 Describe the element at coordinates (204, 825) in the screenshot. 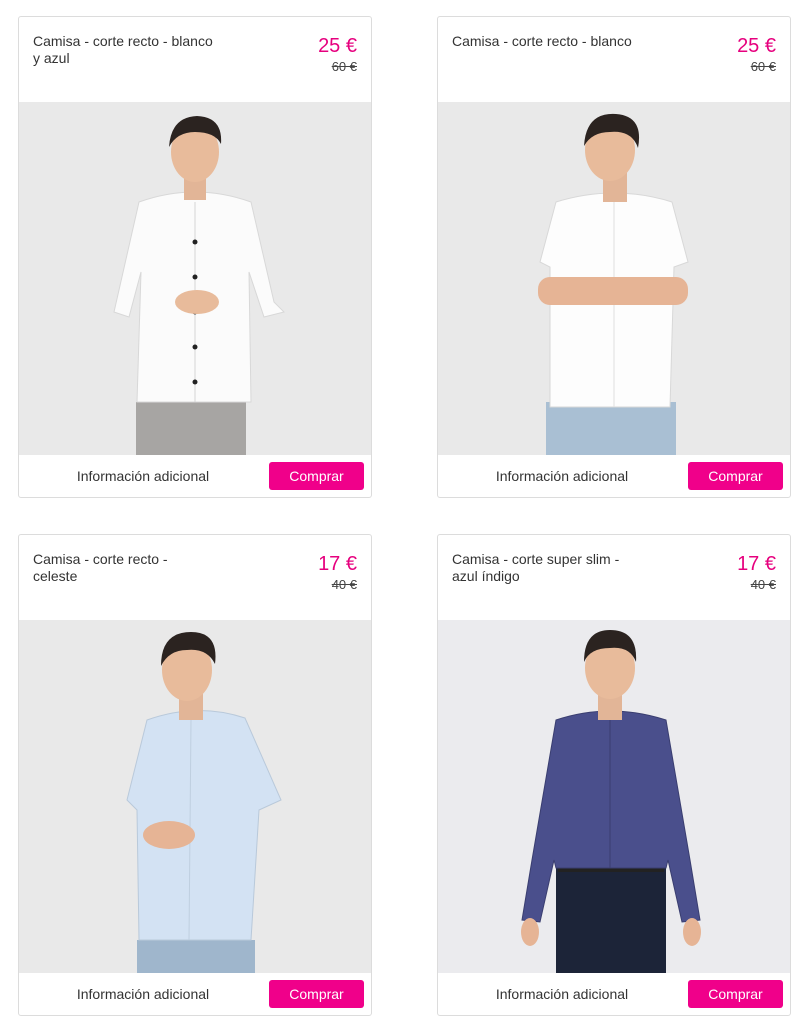

I see `shirt` at that location.